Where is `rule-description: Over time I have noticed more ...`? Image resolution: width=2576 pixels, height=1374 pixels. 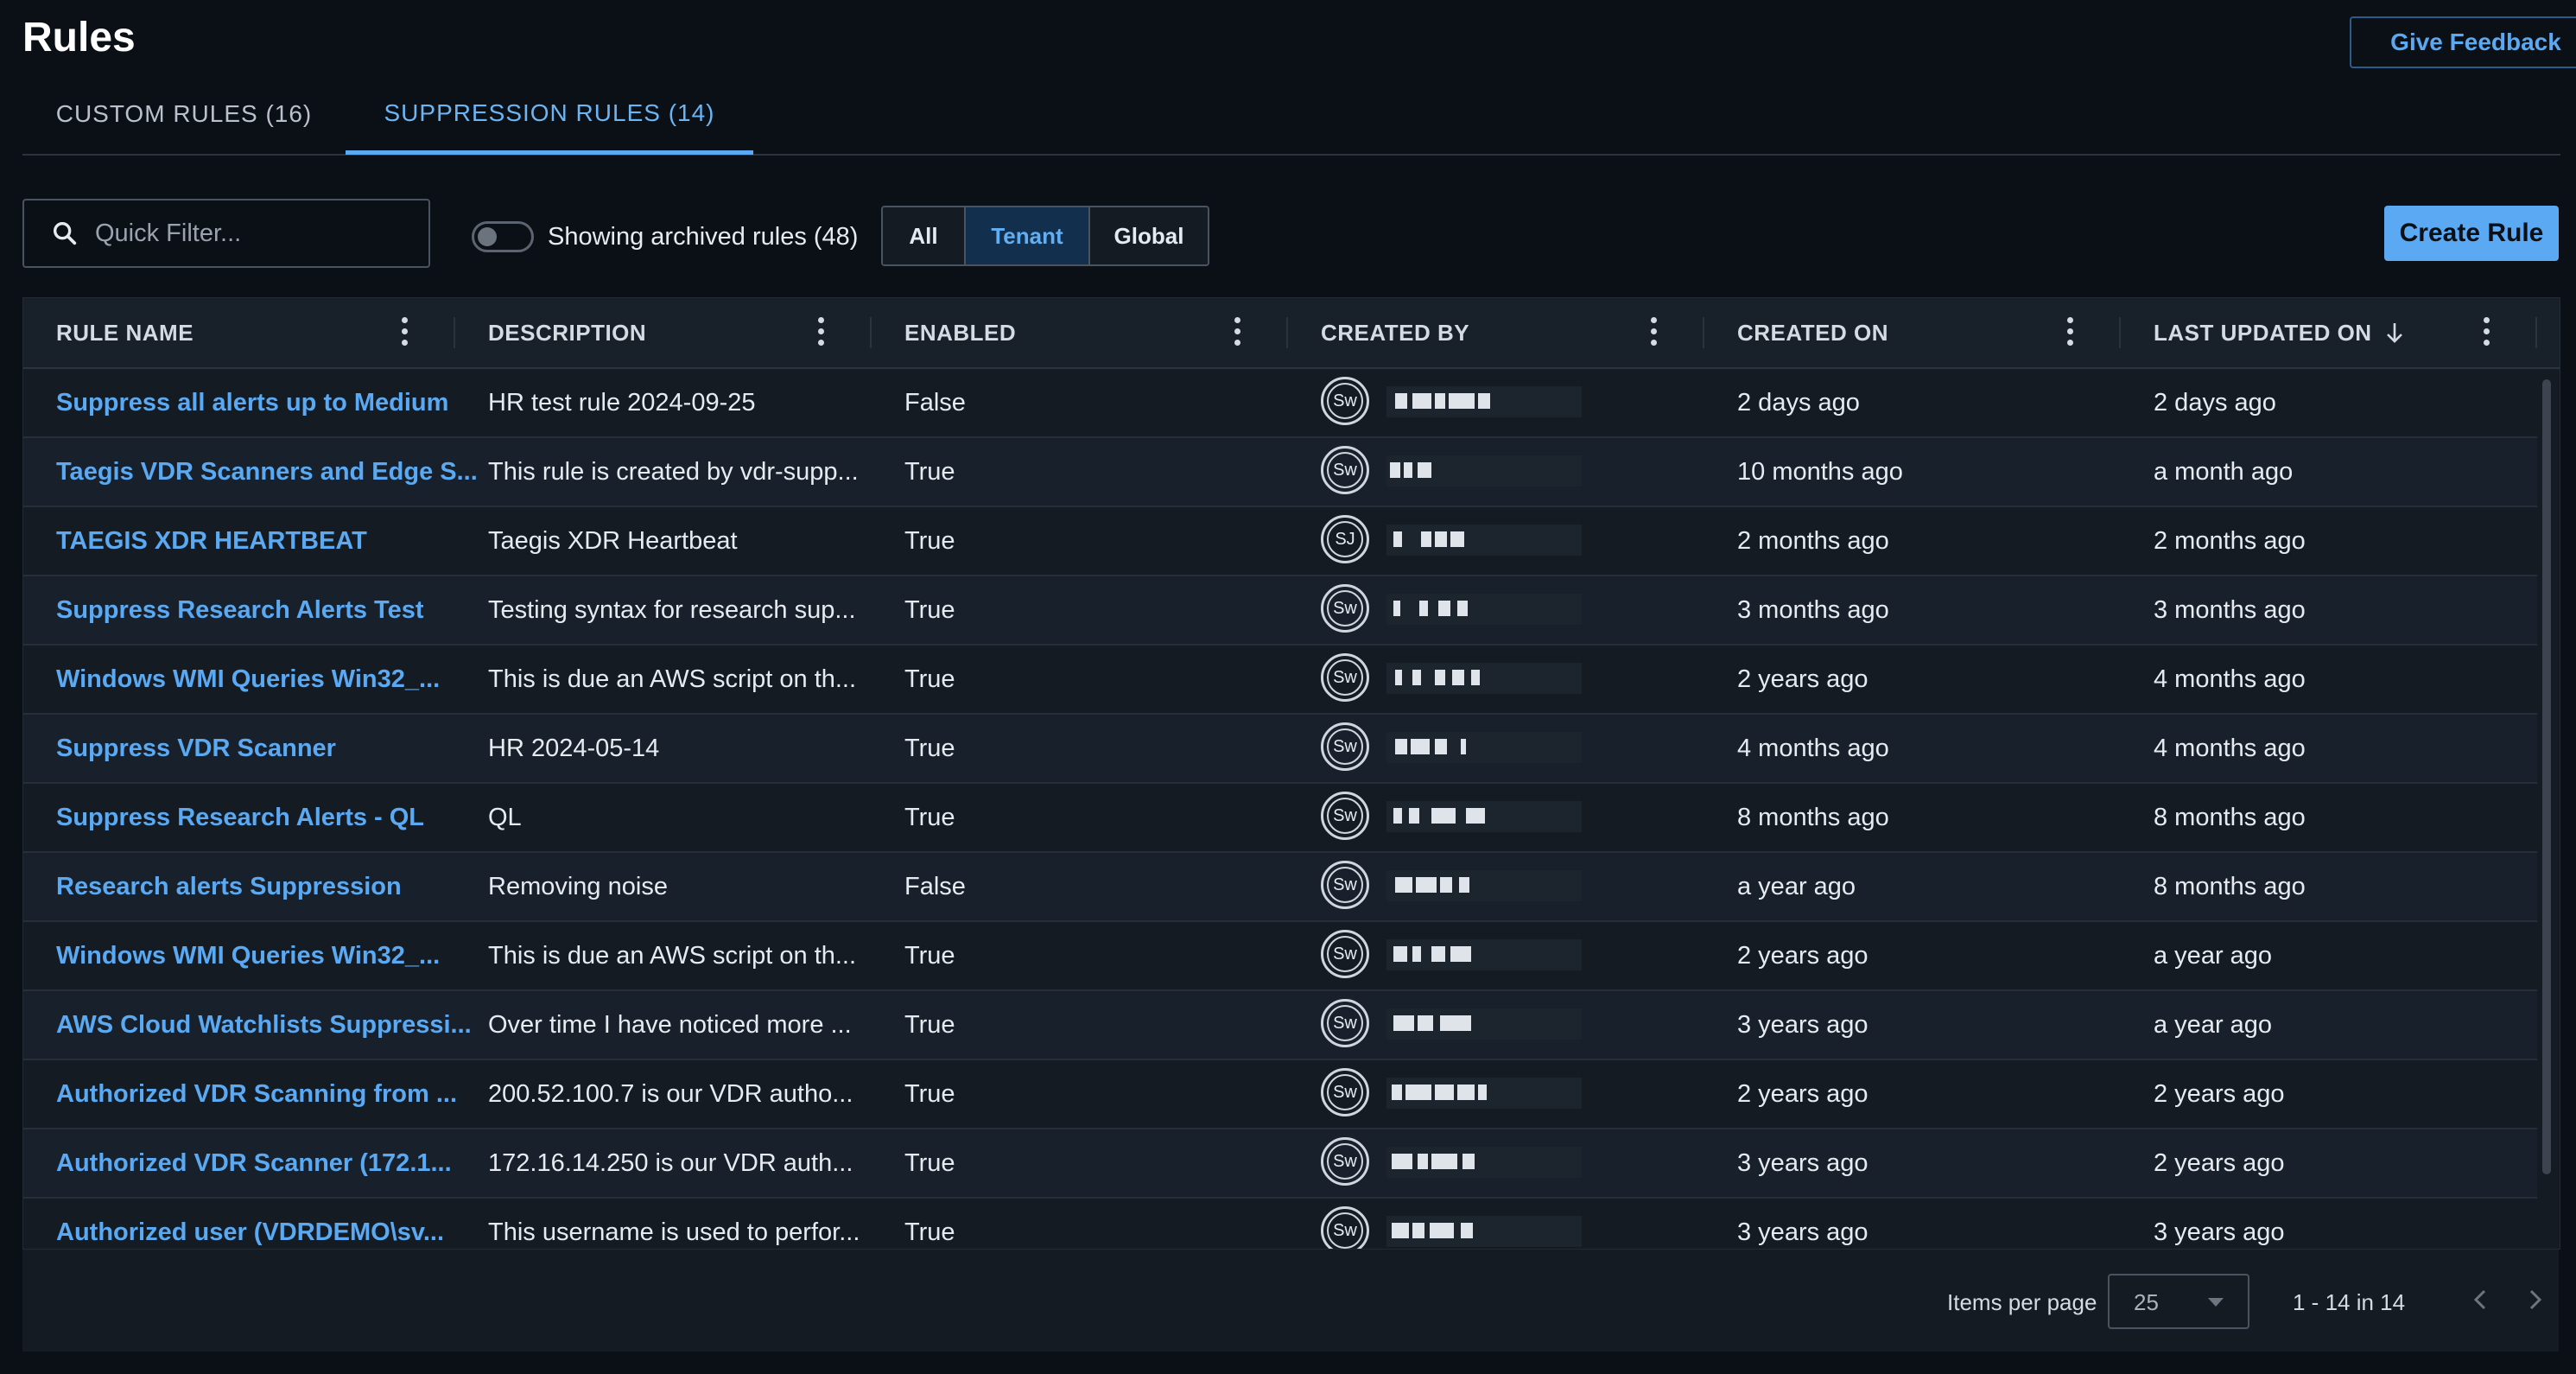 rule-description: Over time I have noticed more ... is located at coordinates (670, 1024).